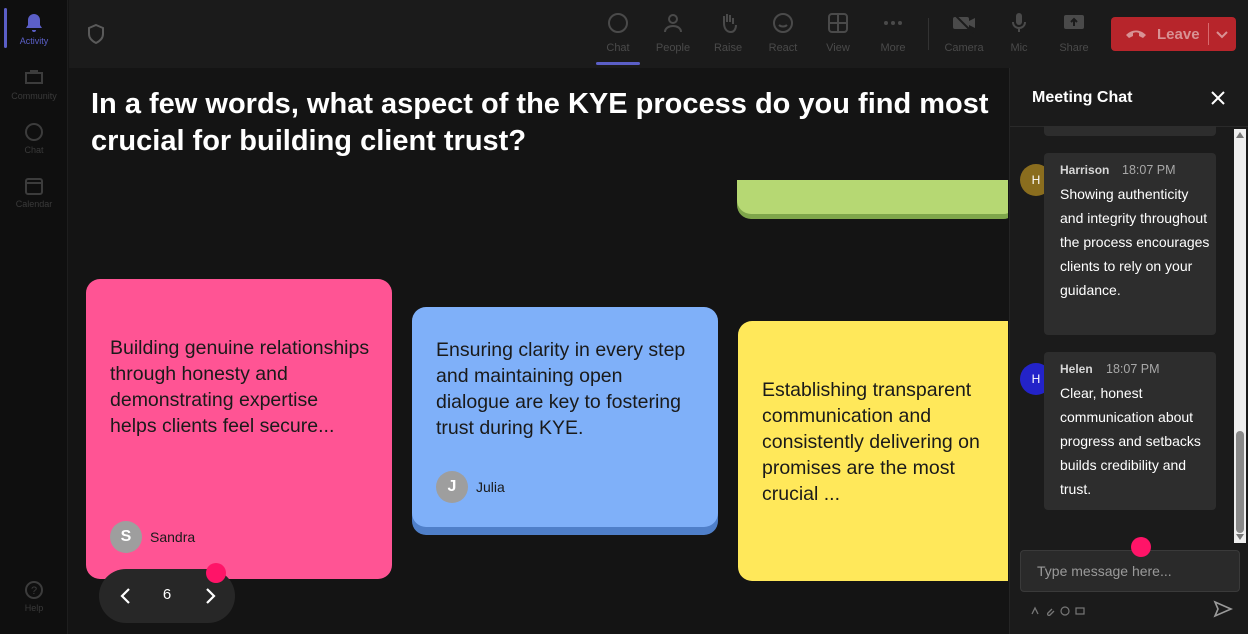 This screenshot has height=634, width=1248. I want to click on rail-item-chat: Chat, so click(34, 138).